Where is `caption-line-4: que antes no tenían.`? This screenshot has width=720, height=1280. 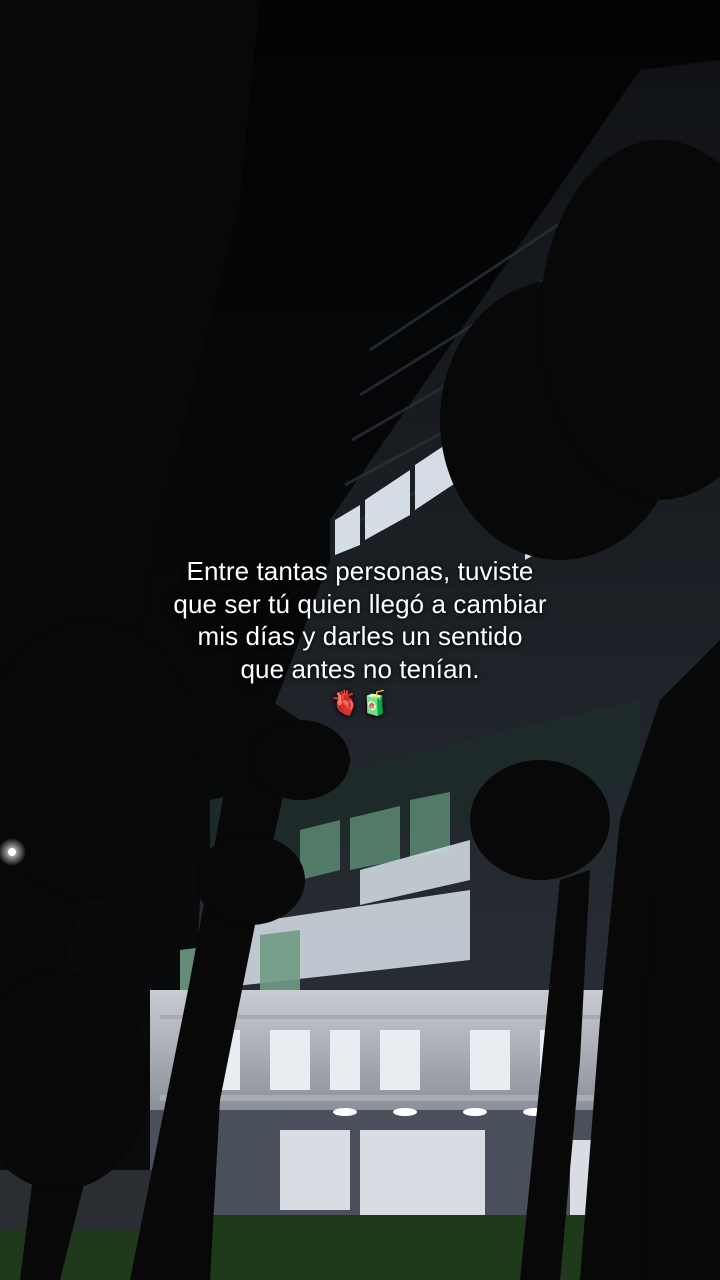 caption-line-4: que antes no tenían. is located at coordinates (360, 668).